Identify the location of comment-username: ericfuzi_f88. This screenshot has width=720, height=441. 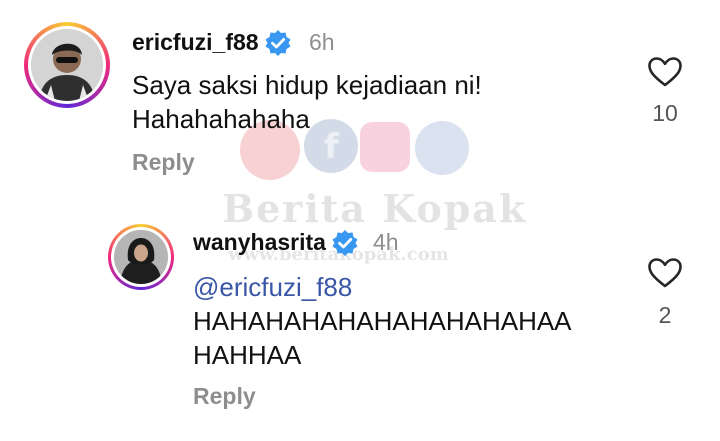
(195, 42).